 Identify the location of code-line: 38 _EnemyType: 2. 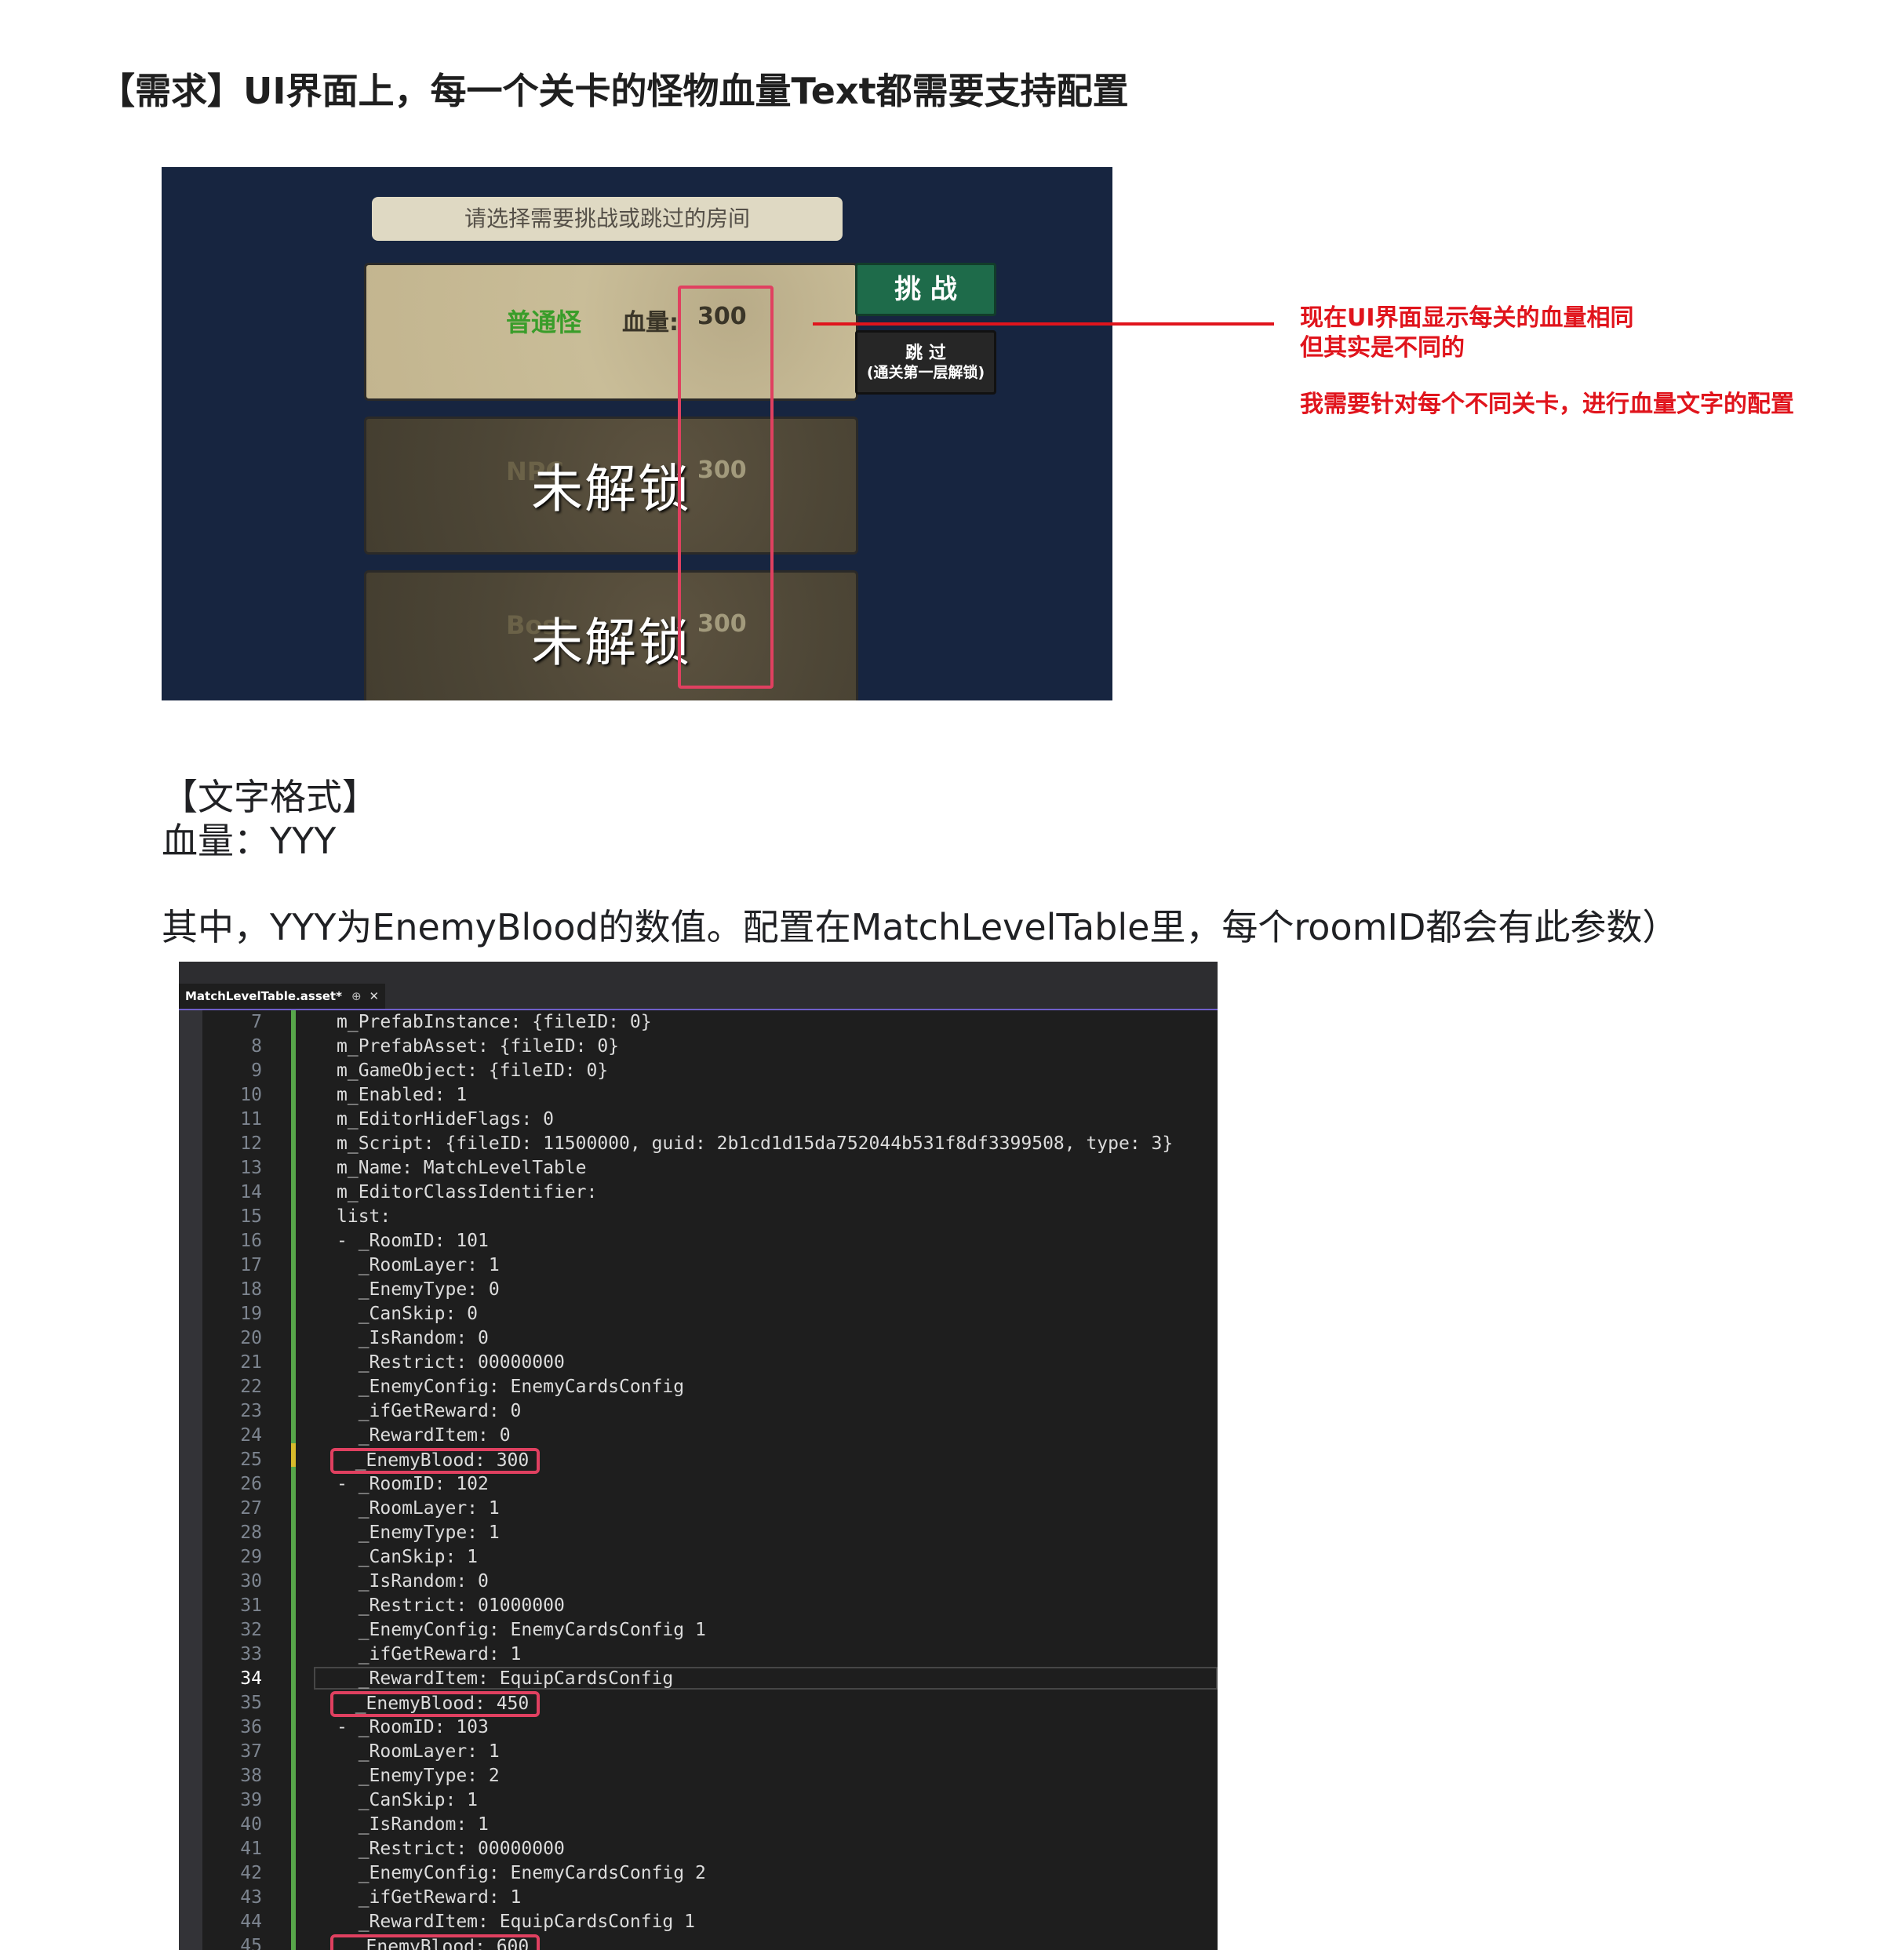
(698, 1776).